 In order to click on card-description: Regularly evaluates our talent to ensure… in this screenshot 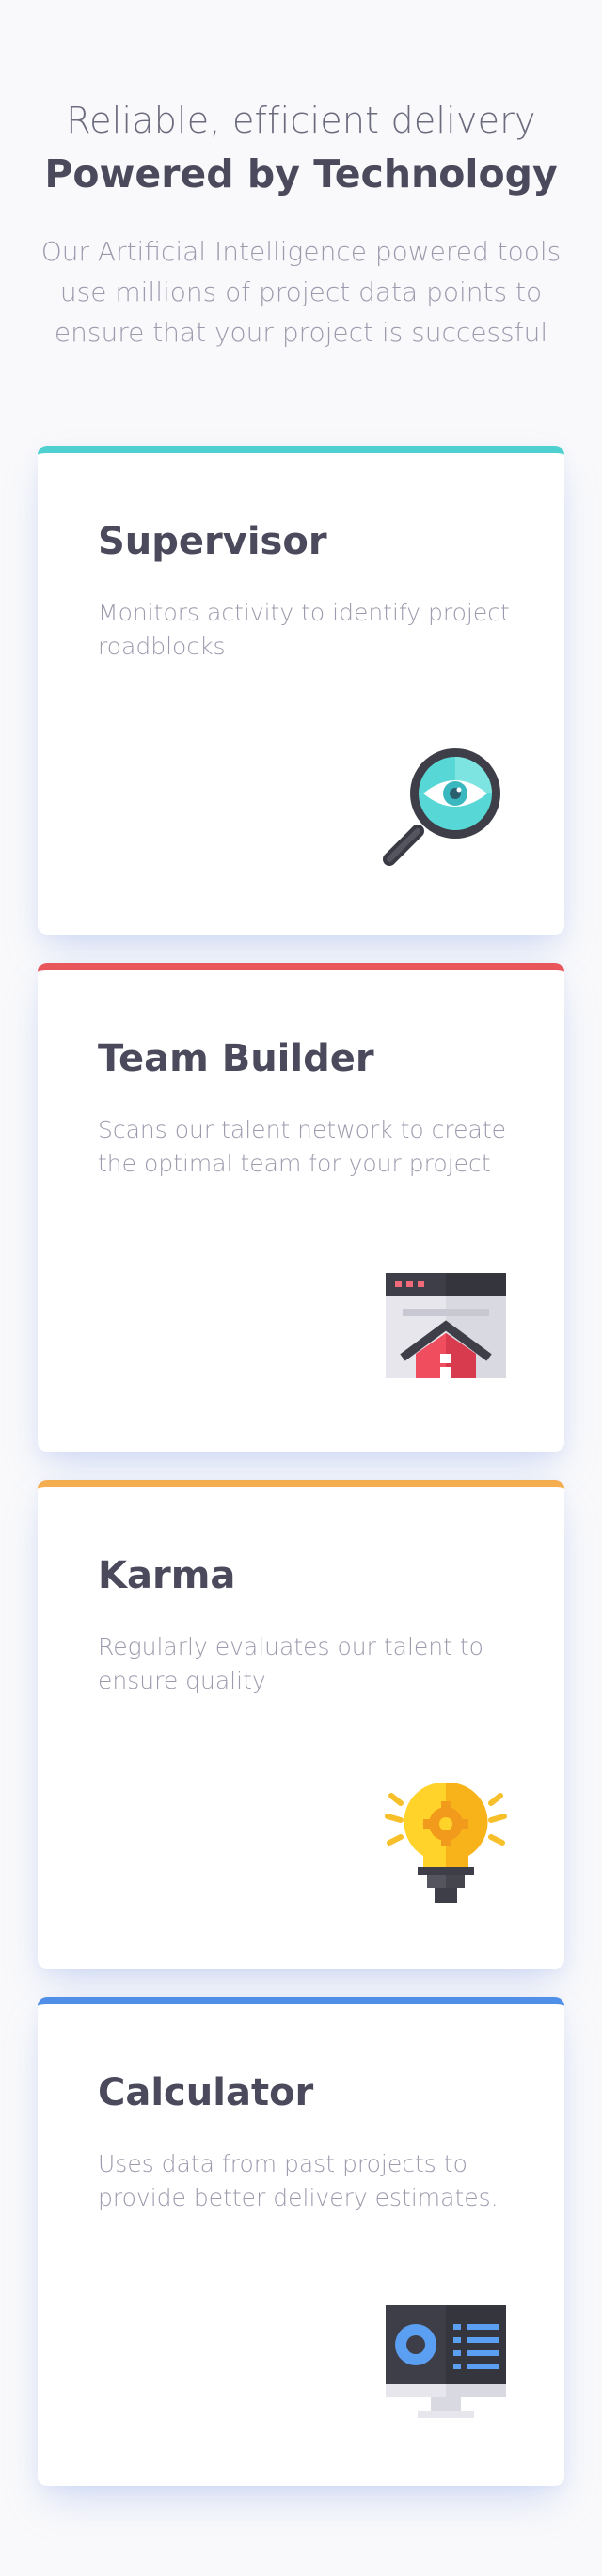, I will do `click(291, 1664)`.